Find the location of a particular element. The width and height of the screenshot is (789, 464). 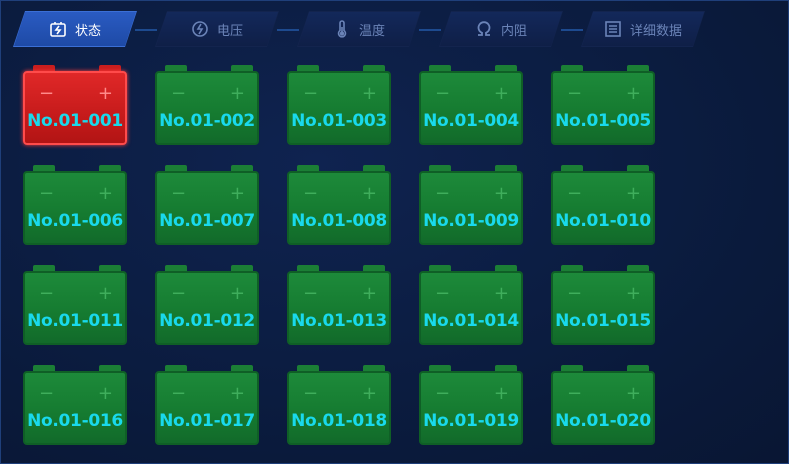

battery-cell: − + No.01-015 is located at coordinates (605, 307).